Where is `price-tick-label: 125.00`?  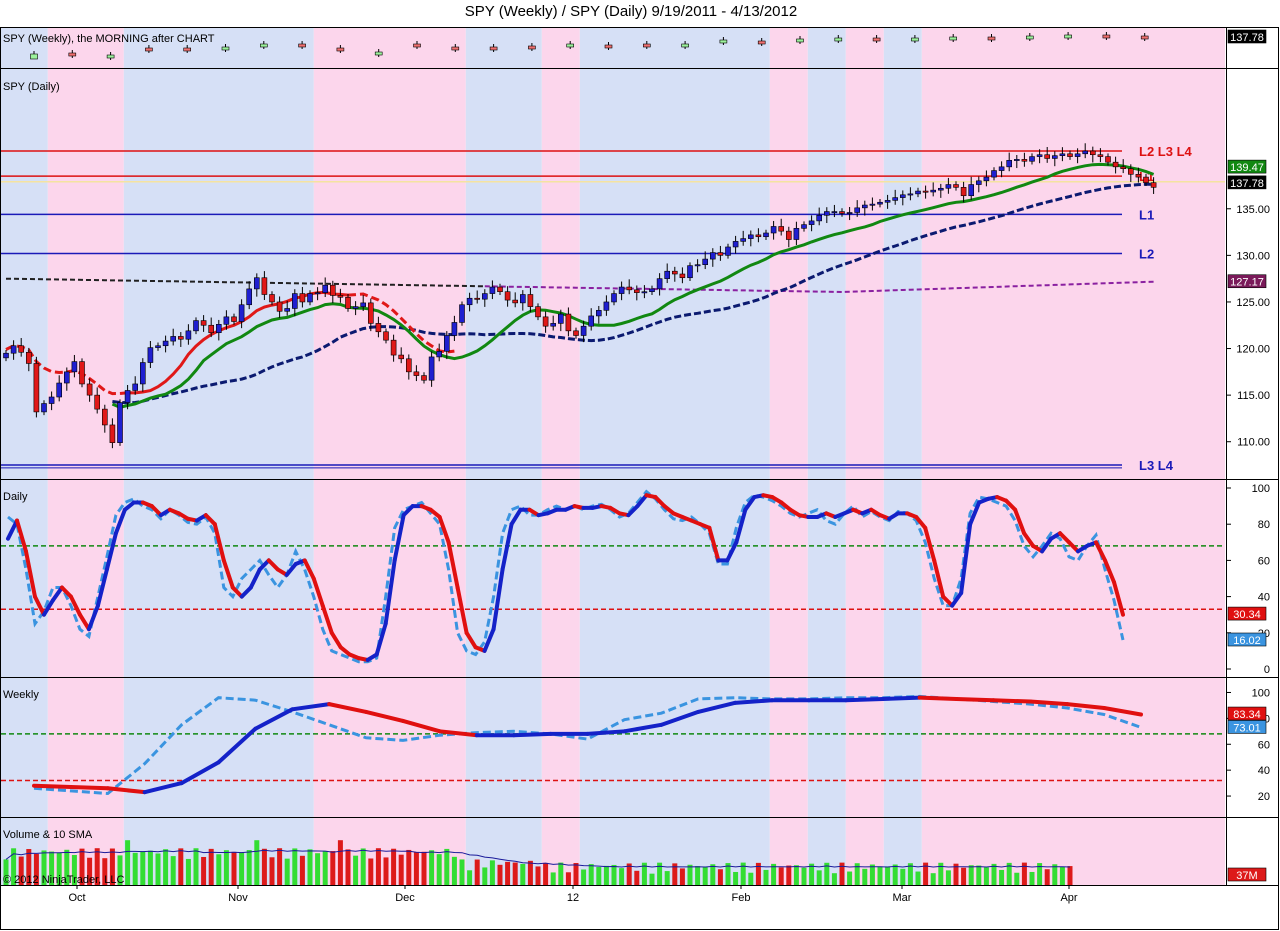 price-tick-label: 125.00 is located at coordinates (1253, 303).